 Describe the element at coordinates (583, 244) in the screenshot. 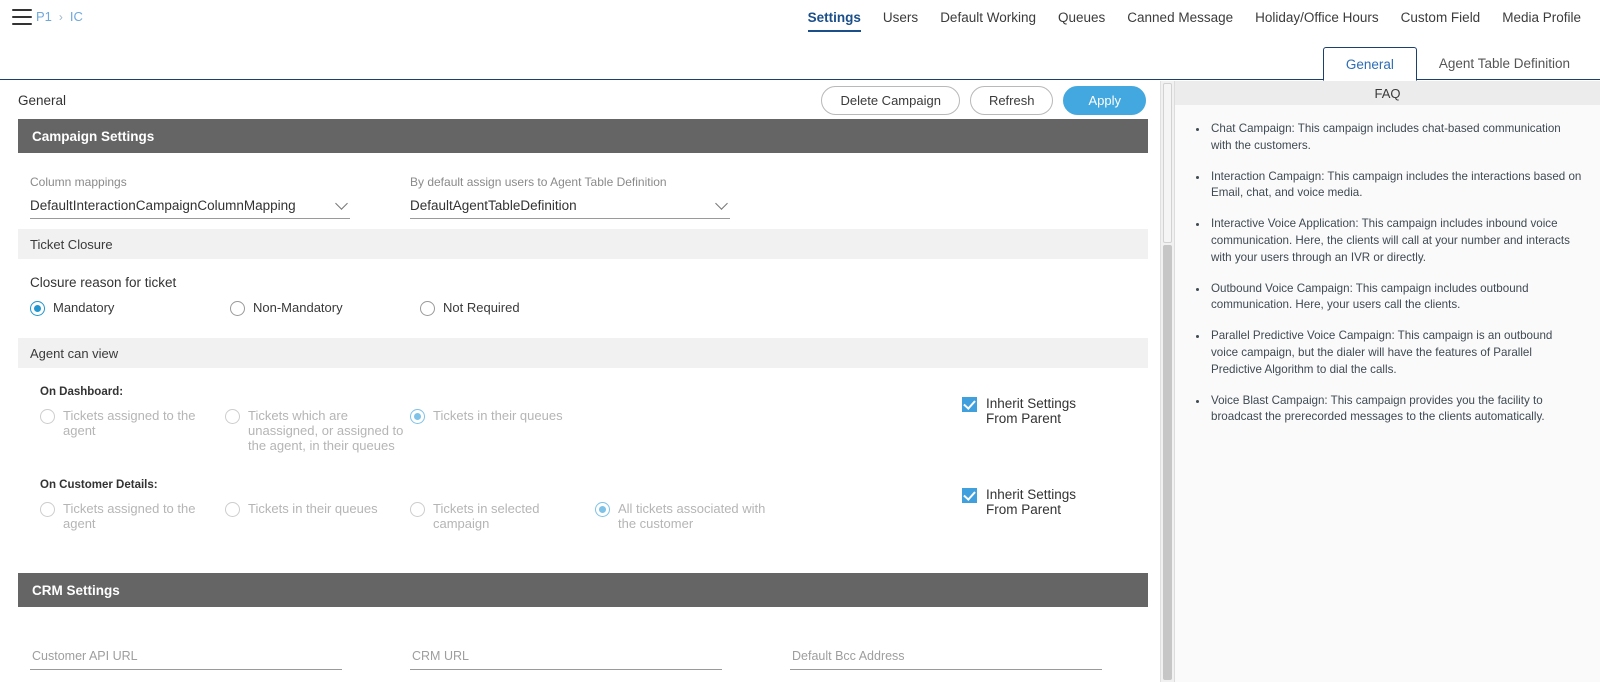

I see `section-header-ticket-closure: Ticket Closure` at that location.